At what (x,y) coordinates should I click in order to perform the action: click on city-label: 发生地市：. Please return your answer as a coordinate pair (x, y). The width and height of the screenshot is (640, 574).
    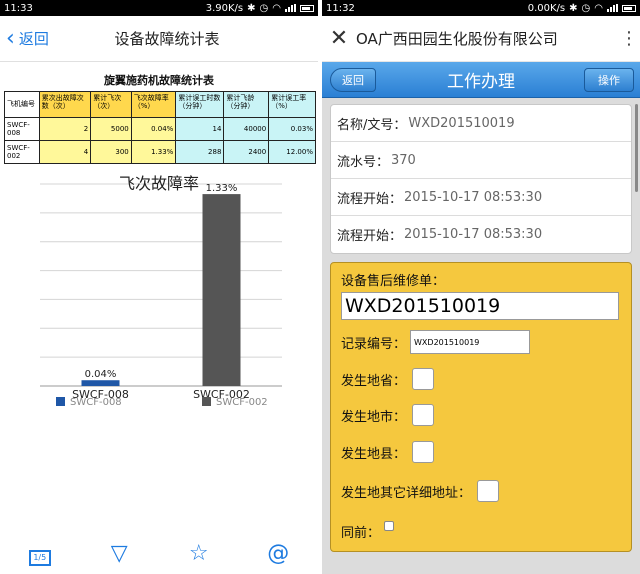
    Looking at the image, I should click on (374, 417).